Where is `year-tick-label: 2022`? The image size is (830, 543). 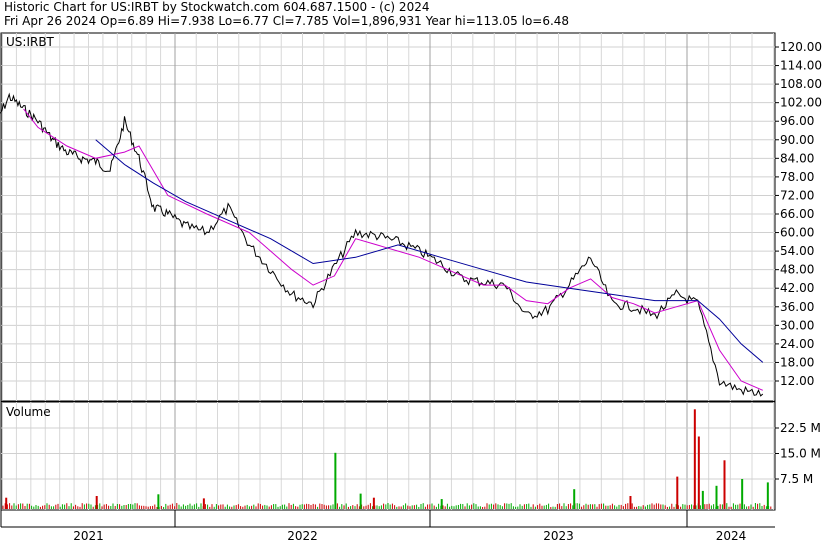 year-tick-label: 2022 is located at coordinates (302, 536).